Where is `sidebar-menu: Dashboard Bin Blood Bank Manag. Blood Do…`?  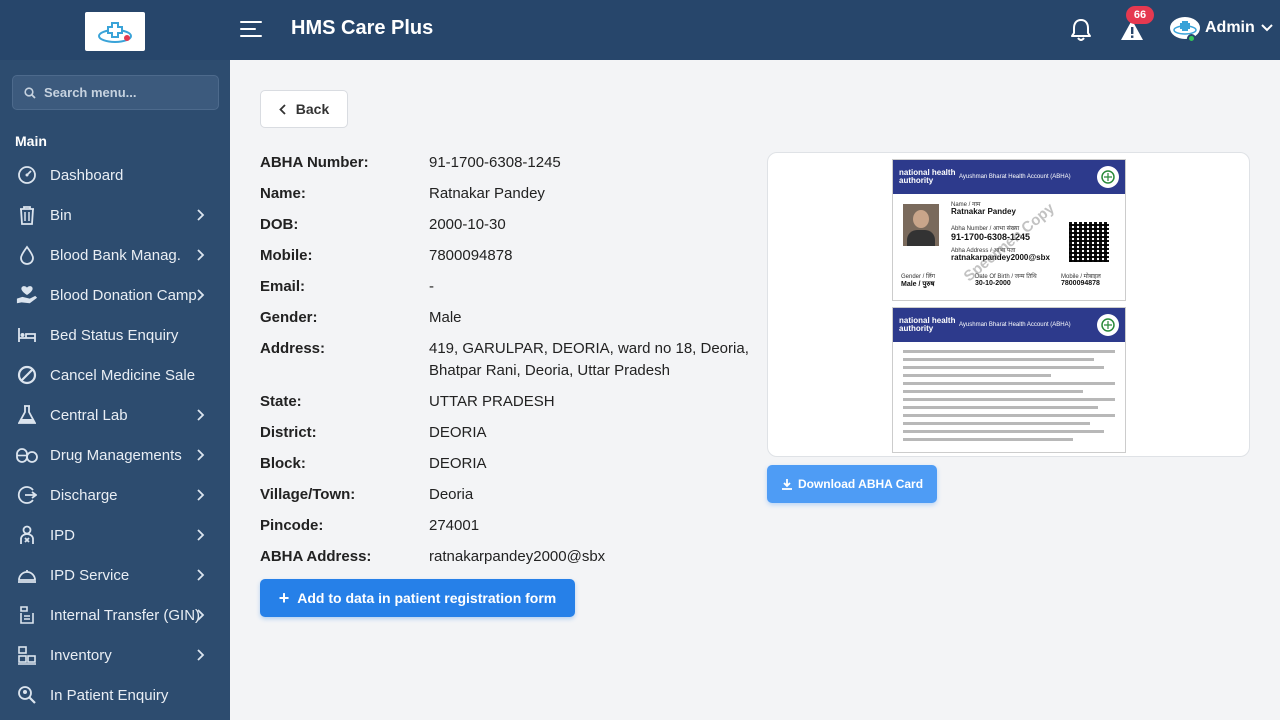
sidebar-menu: Dashboard Bin Blood Bank Manag. Blood Do… is located at coordinates (115, 435).